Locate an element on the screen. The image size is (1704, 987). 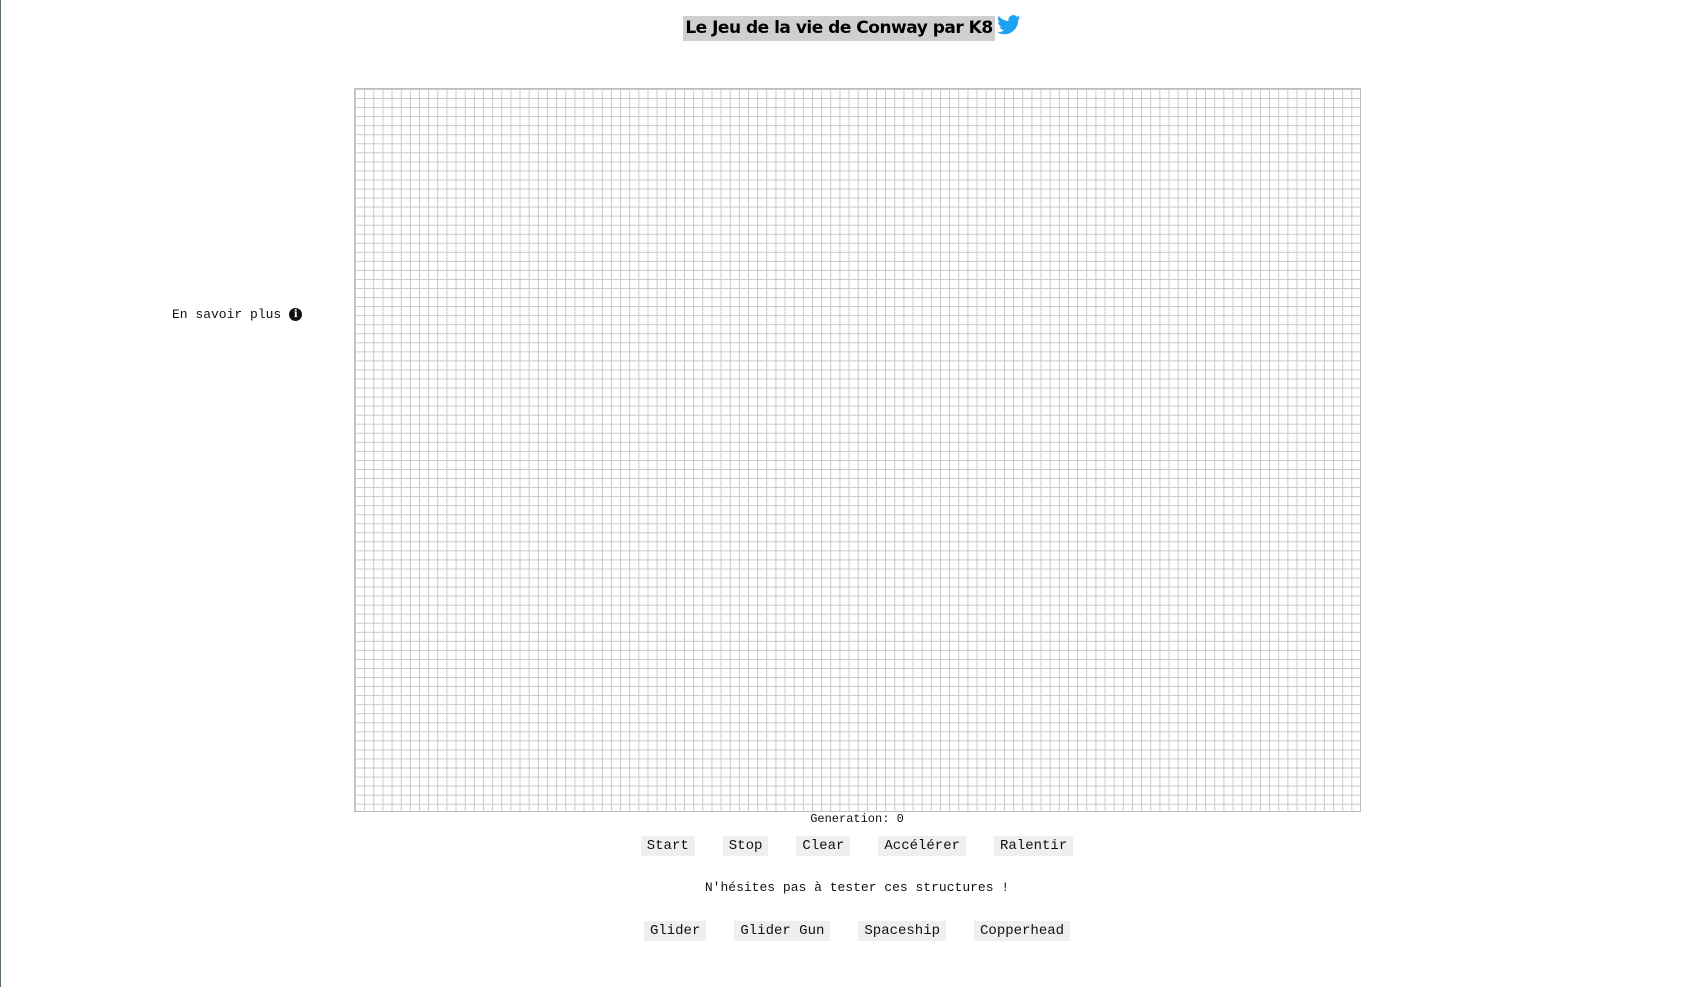
copperhead-button: Copperhead is located at coordinates (1022, 931).